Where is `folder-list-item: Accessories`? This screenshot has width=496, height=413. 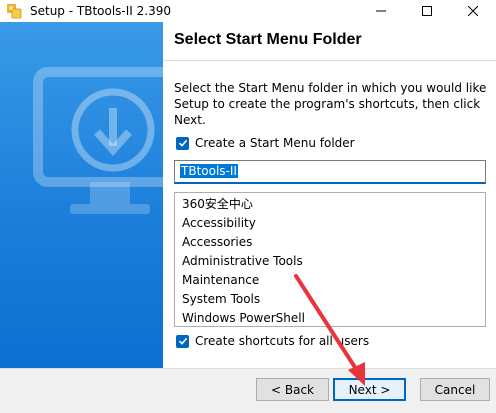 folder-list-item: Accessories is located at coordinates (330, 242).